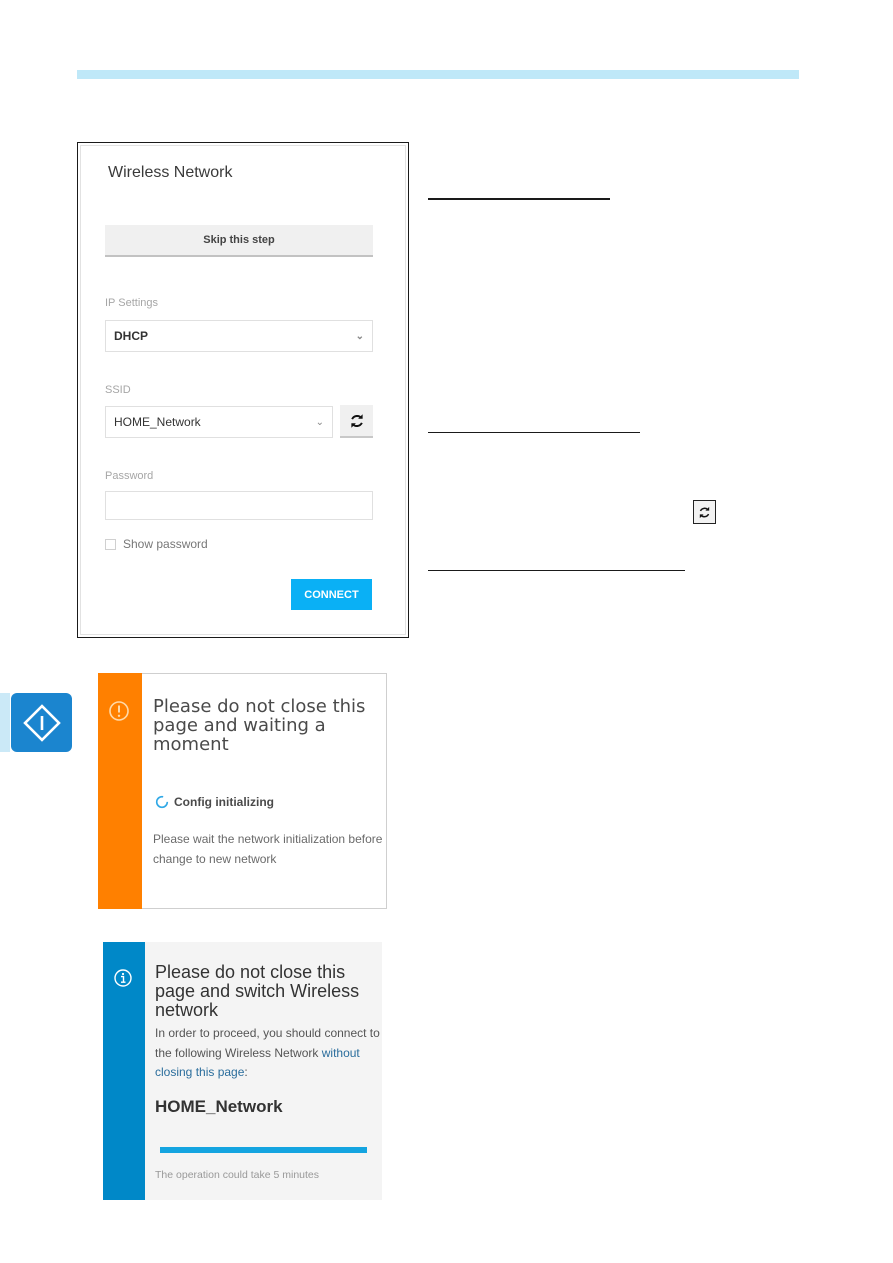  Describe the element at coordinates (239, 336) in the screenshot. I see `ip-settings-select: DHCP ⌄` at that location.